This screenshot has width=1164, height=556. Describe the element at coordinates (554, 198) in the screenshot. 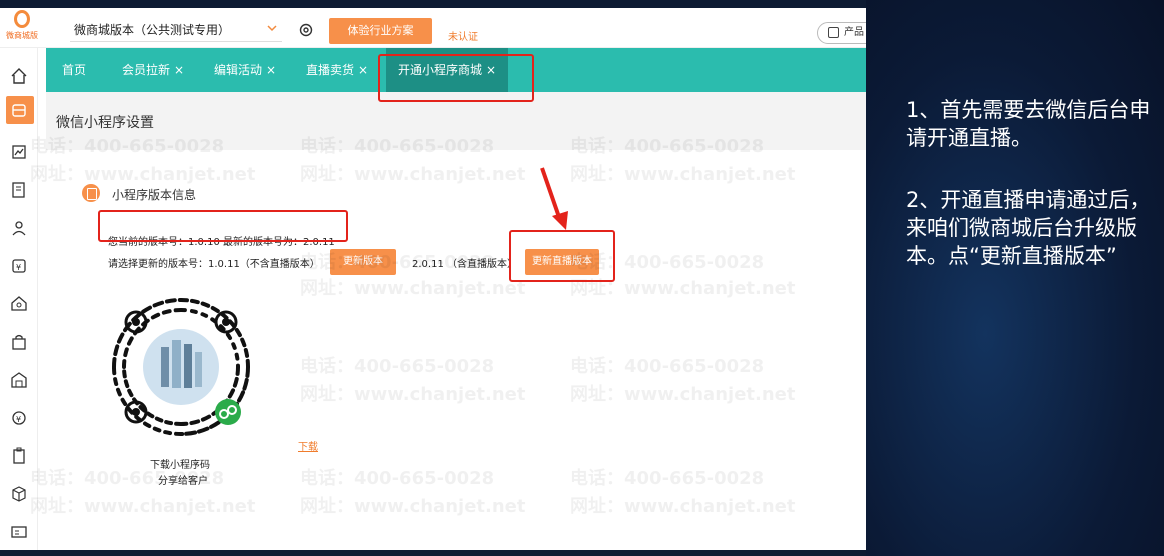

I see `red-arrow-icon` at that location.